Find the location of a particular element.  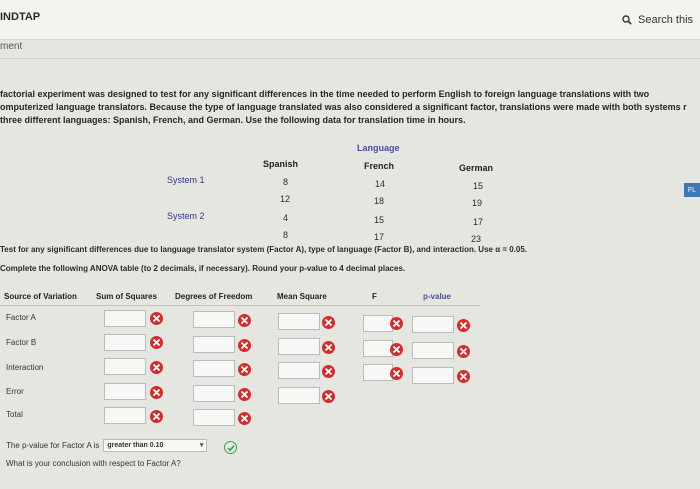

header-rule is located at coordinates (240, 305).